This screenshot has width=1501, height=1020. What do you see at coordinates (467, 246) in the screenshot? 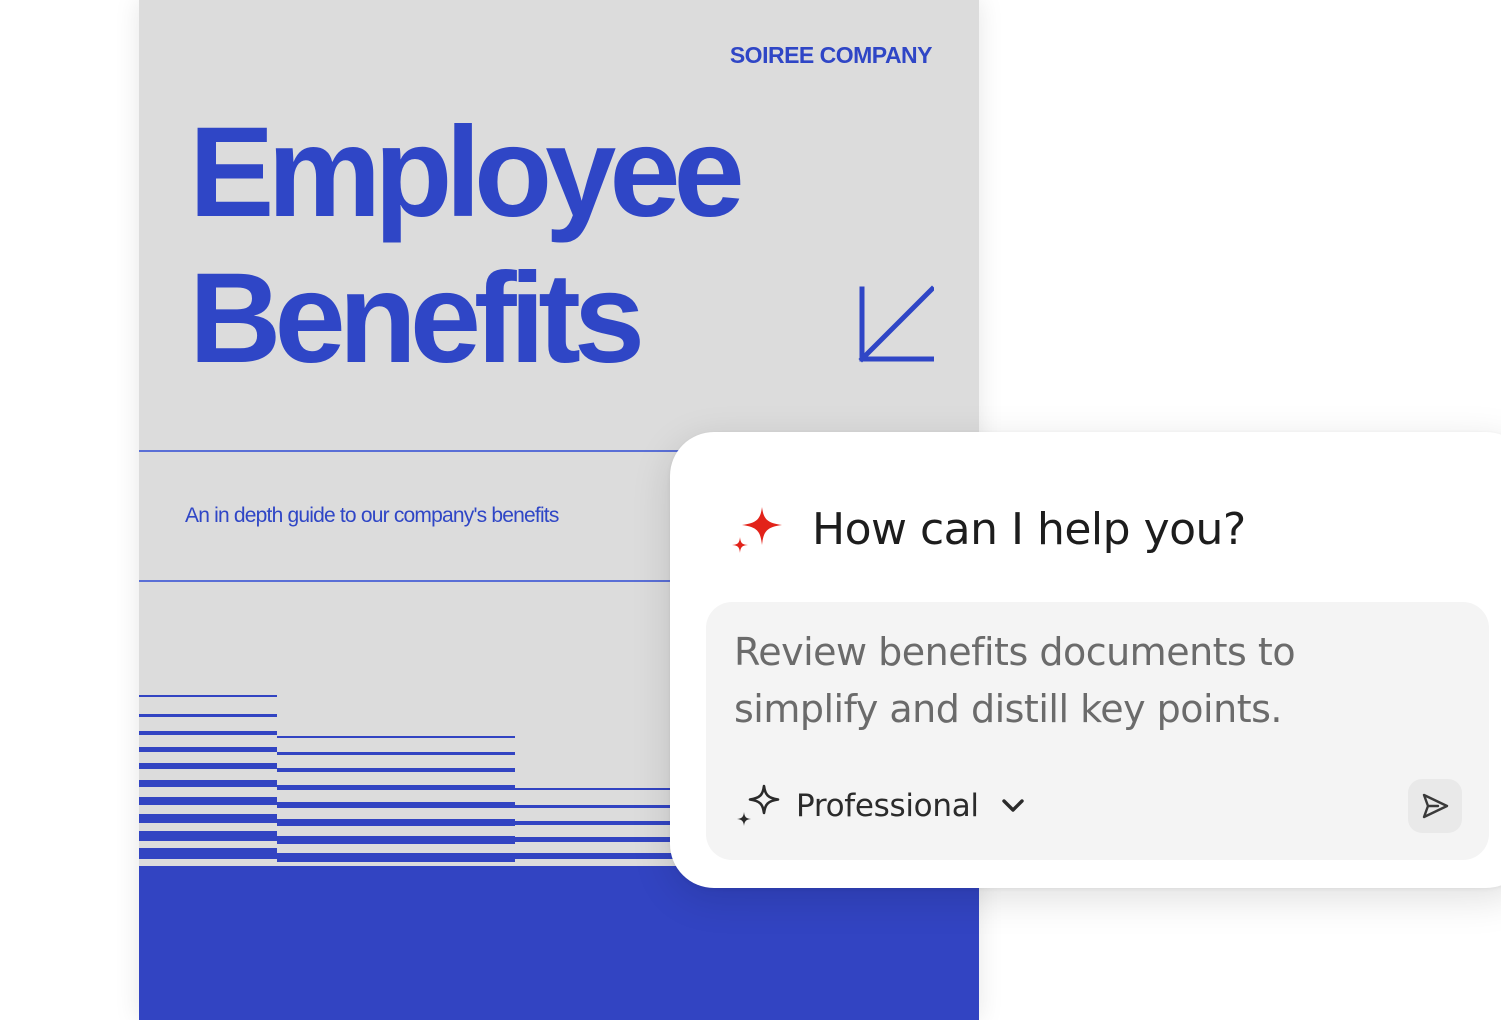
I see `document-title: Employee Benefits` at bounding box center [467, 246].